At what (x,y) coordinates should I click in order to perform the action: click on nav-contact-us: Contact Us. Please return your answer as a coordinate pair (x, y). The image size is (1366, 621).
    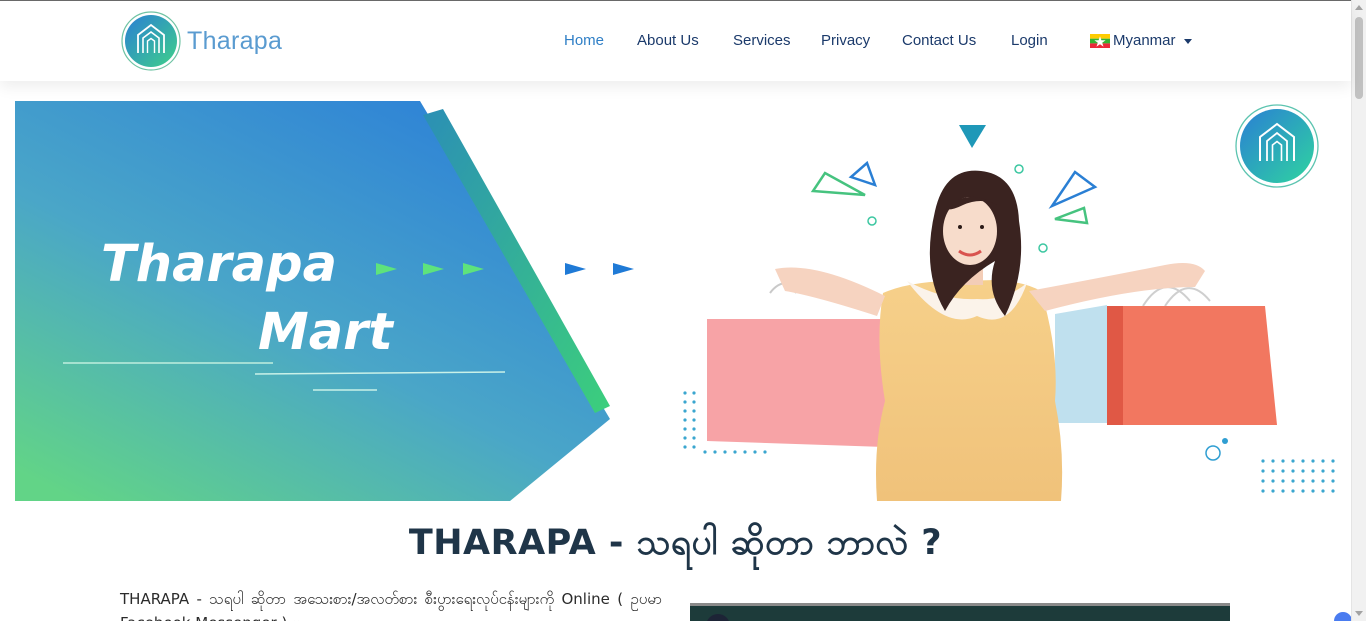
    Looking at the image, I should click on (939, 40).